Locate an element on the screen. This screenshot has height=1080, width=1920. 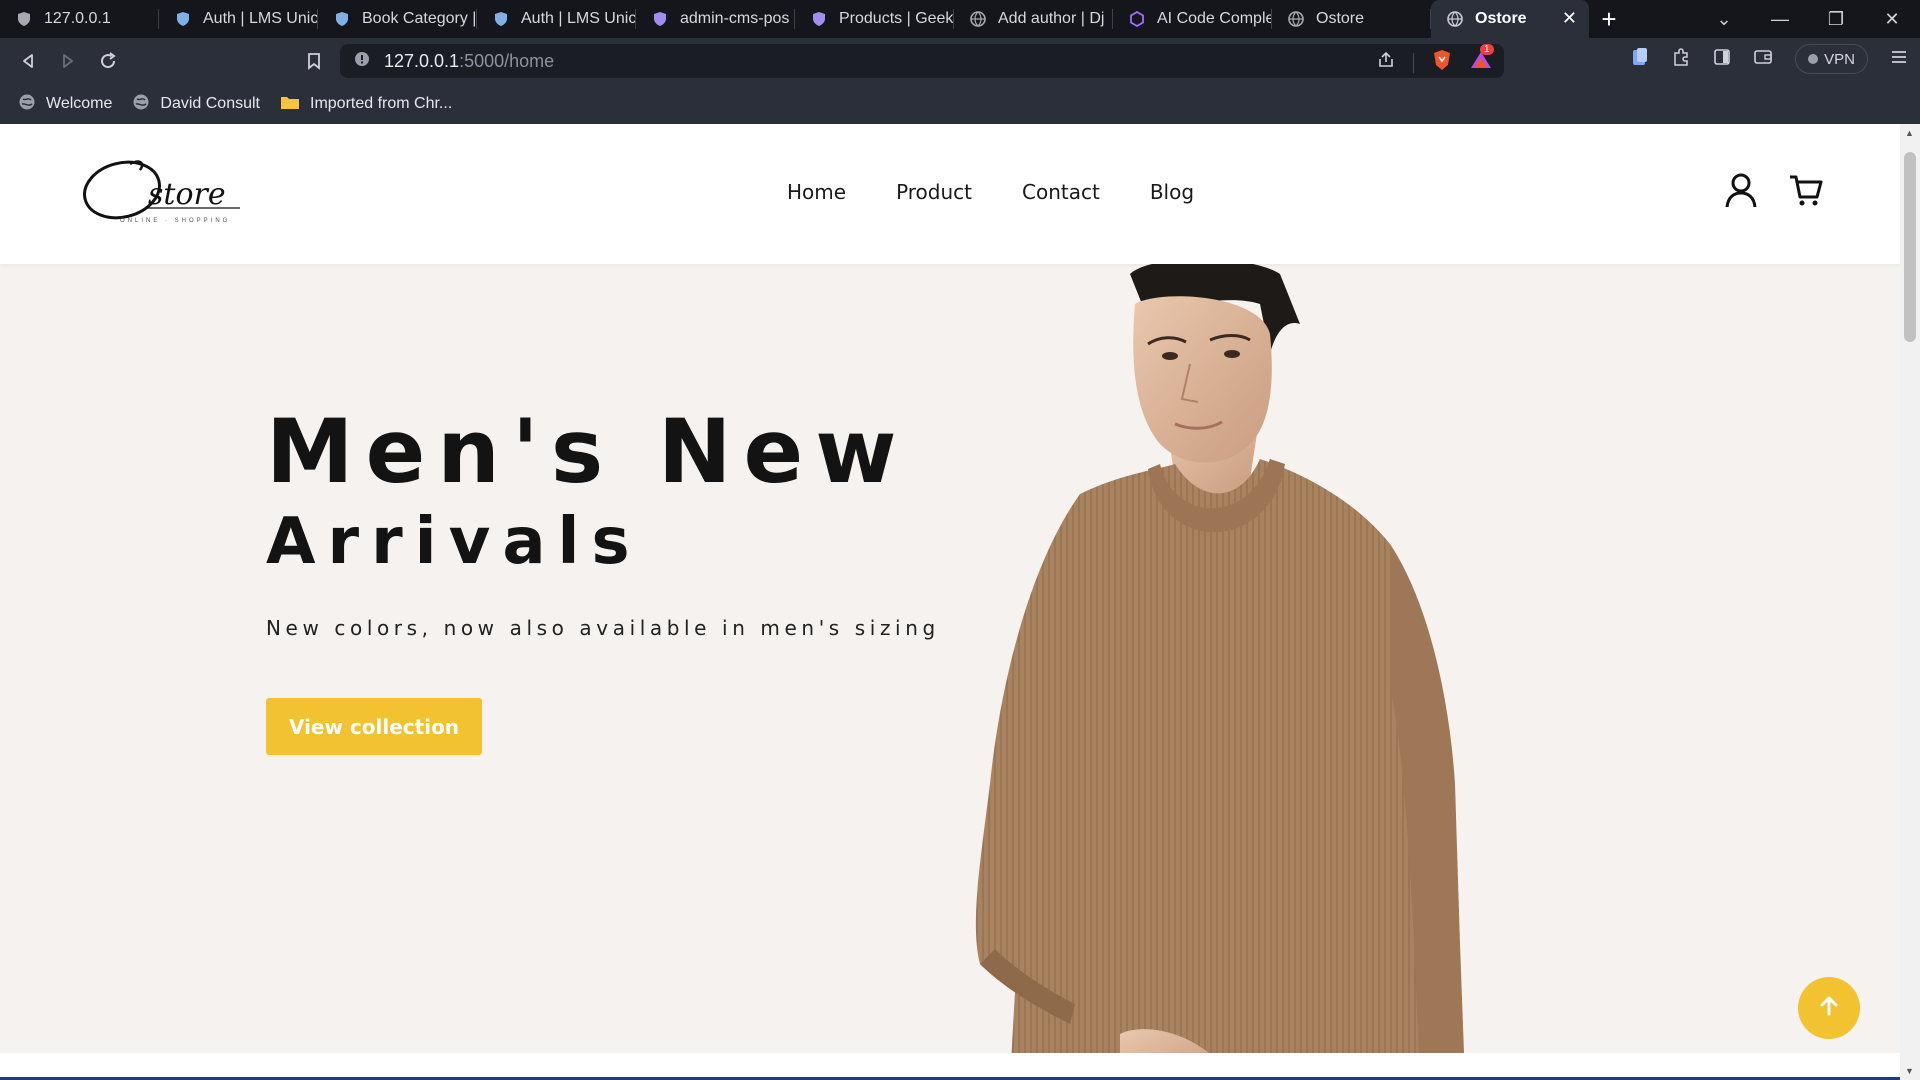
hexagon-icon is located at coordinates (1137, 19).